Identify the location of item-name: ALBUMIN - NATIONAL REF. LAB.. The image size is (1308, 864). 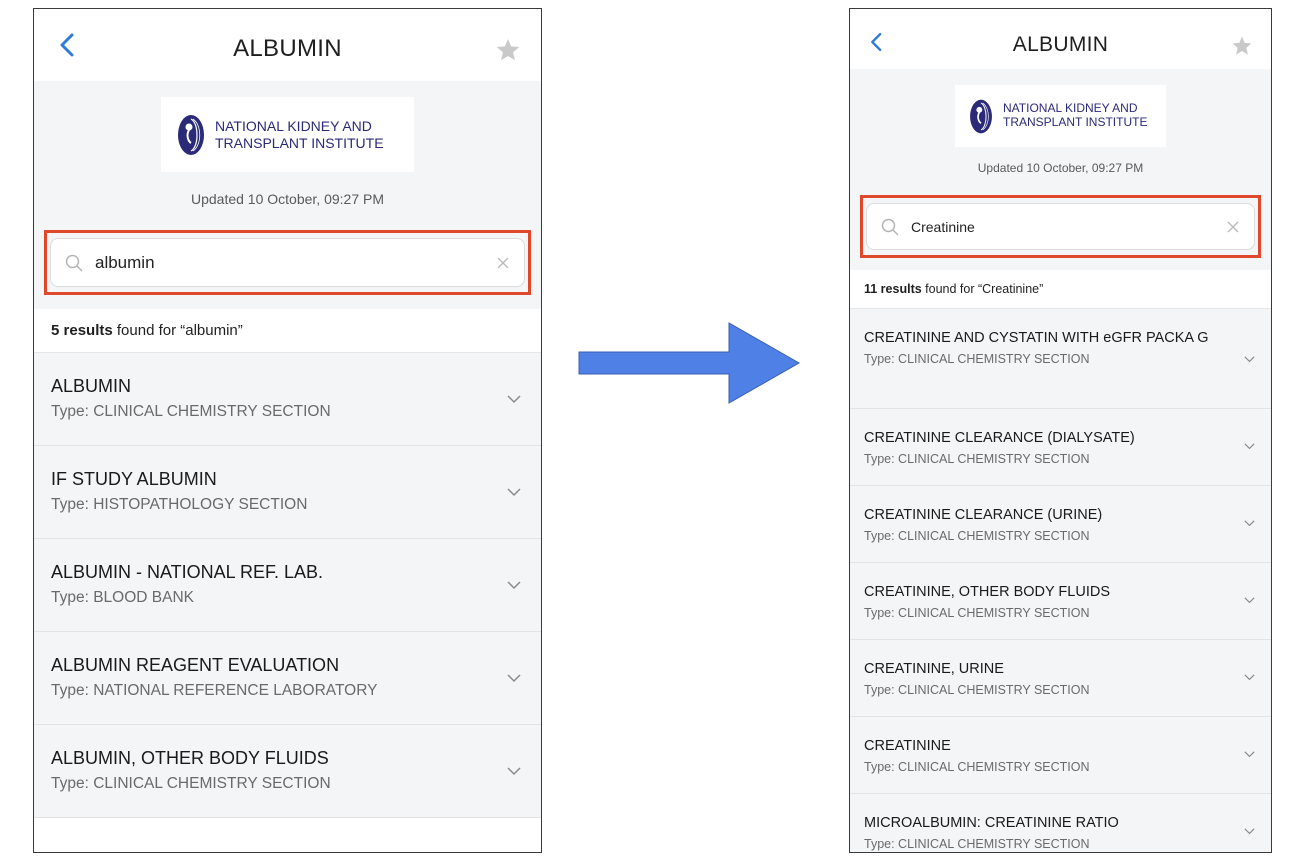
(187, 572).